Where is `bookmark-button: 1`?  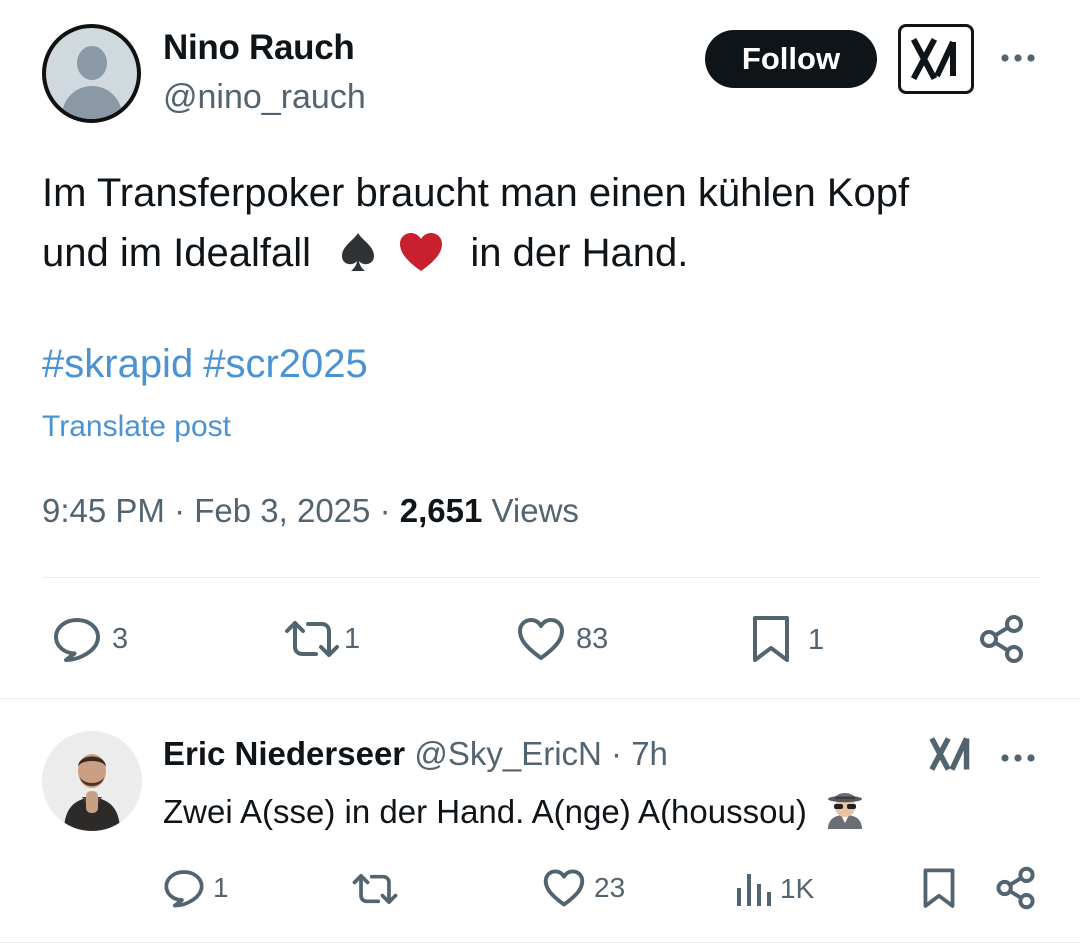
bookmark-button: 1 is located at coordinates (787, 640).